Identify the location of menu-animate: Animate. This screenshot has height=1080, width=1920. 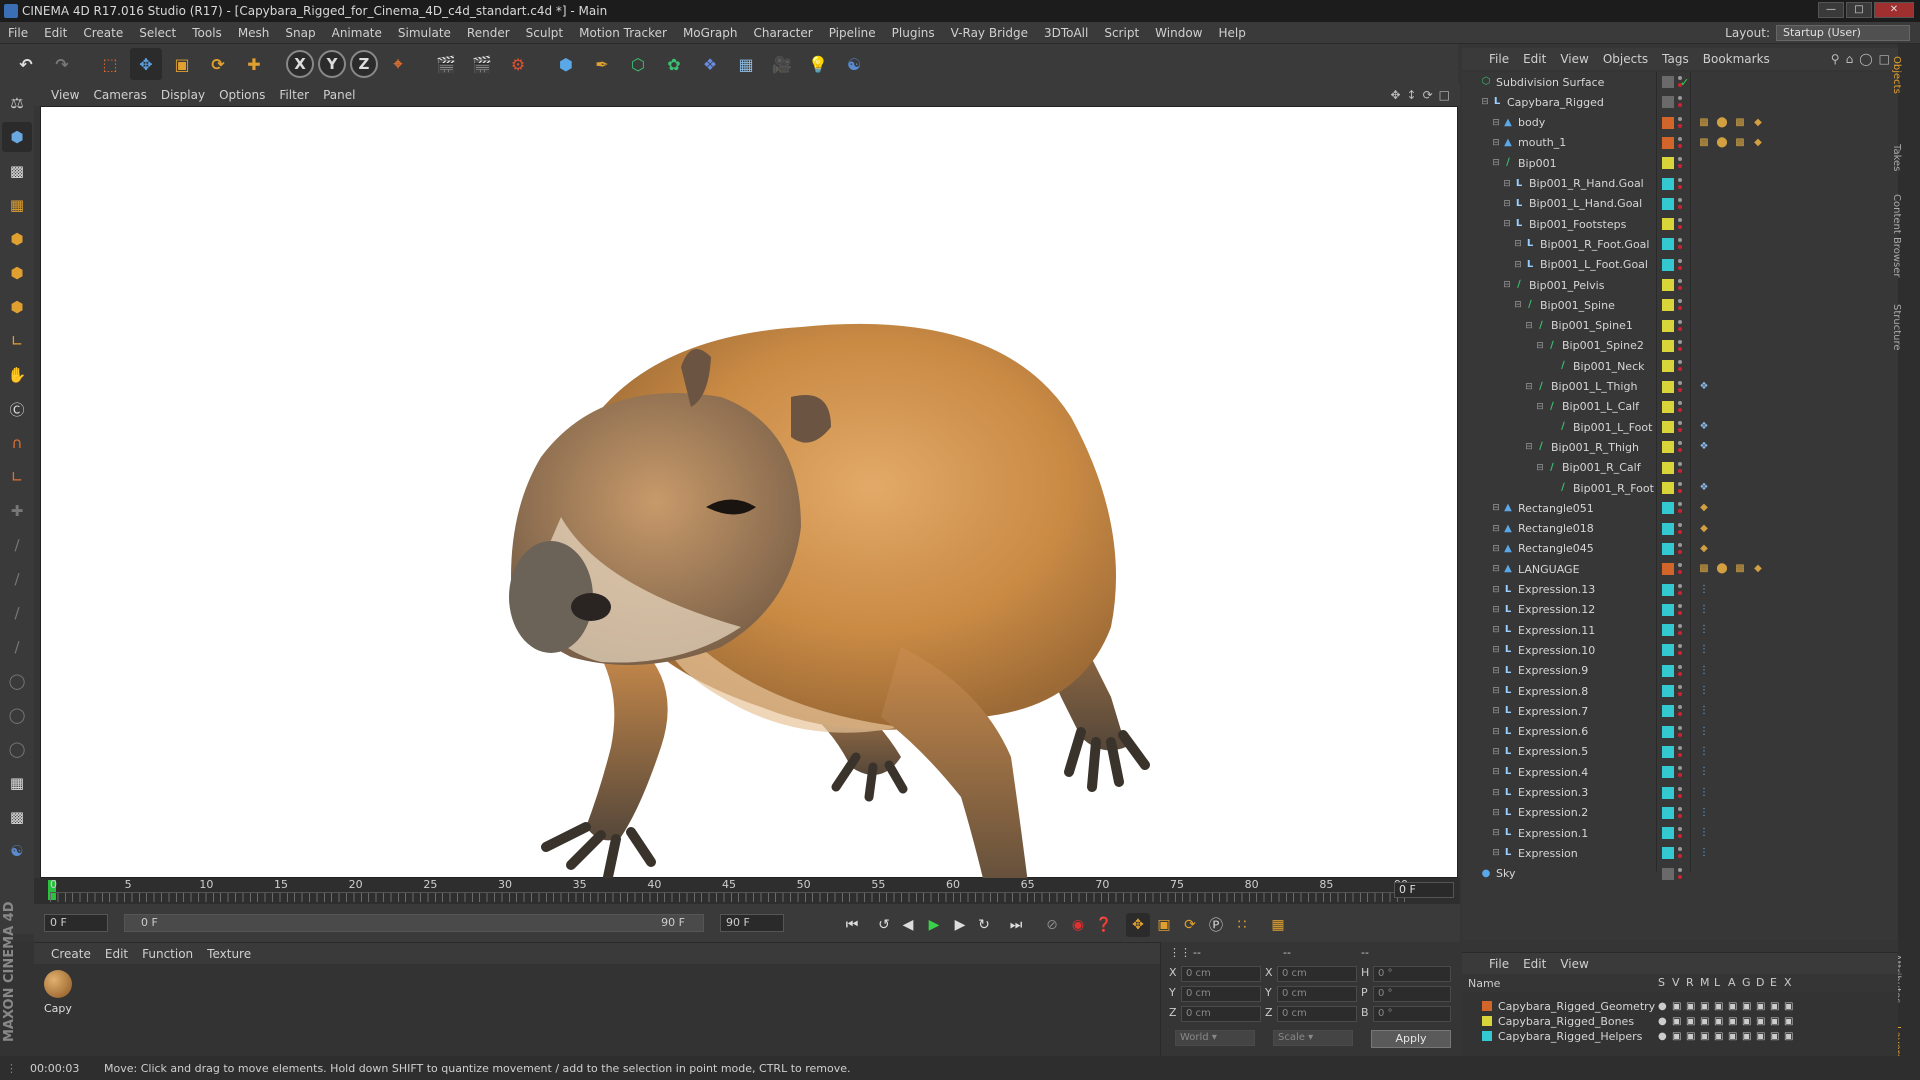
(357, 33).